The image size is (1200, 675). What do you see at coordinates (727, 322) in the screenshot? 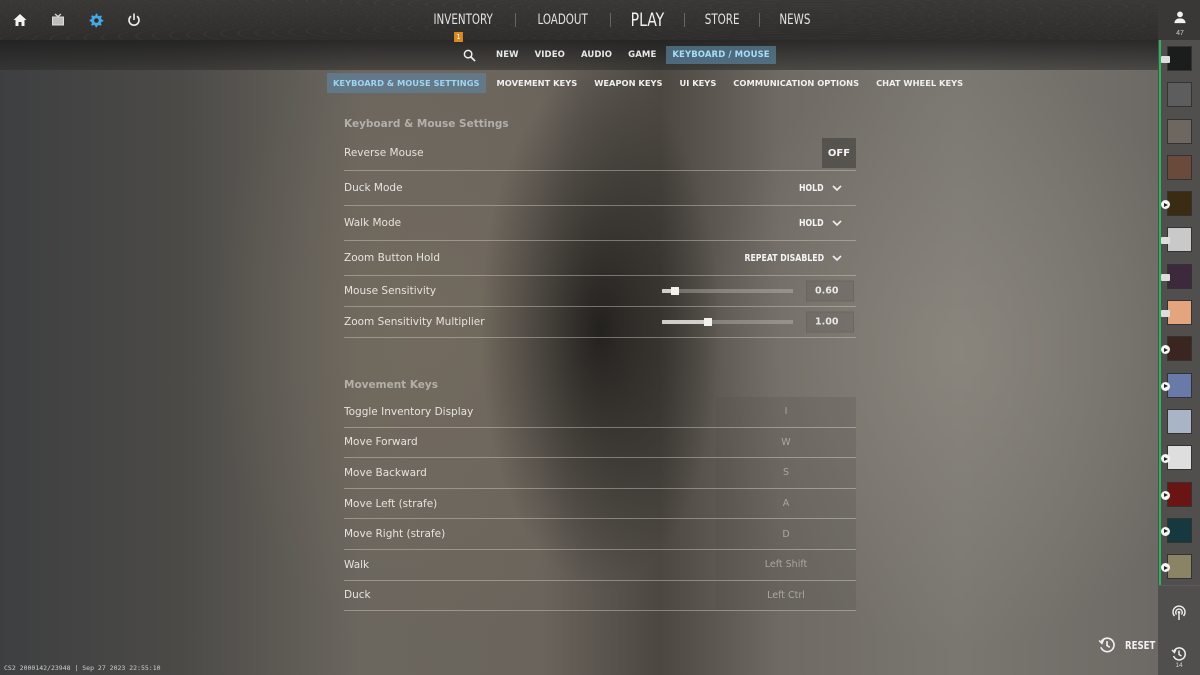
I see `zoom-sensitivity-slider` at bounding box center [727, 322].